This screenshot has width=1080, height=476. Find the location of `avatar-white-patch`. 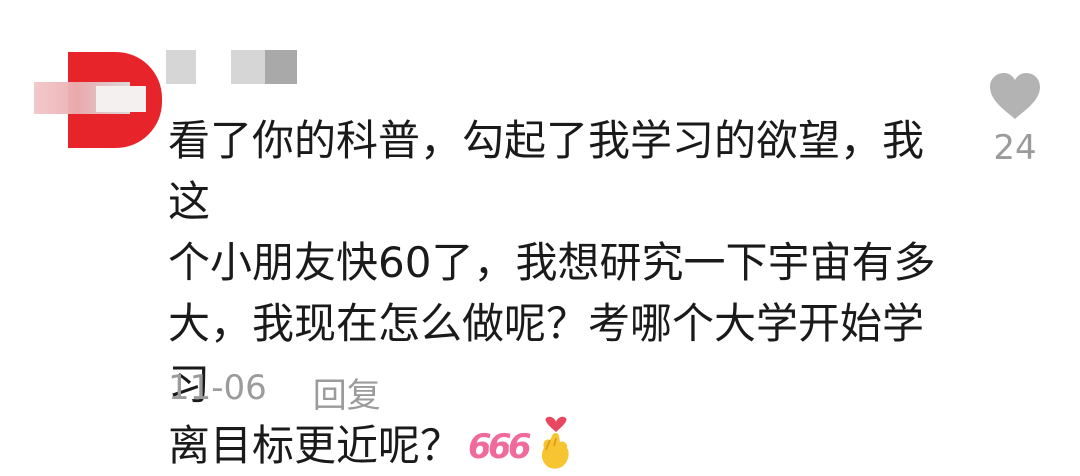

avatar-white-patch is located at coordinates (121, 99).